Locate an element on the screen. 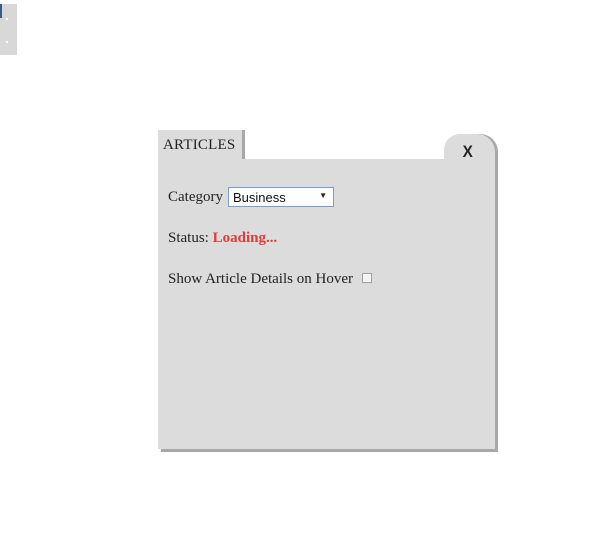 This screenshot has width=612, height=547. status-label: Status: is located at coordinates (188, 238).